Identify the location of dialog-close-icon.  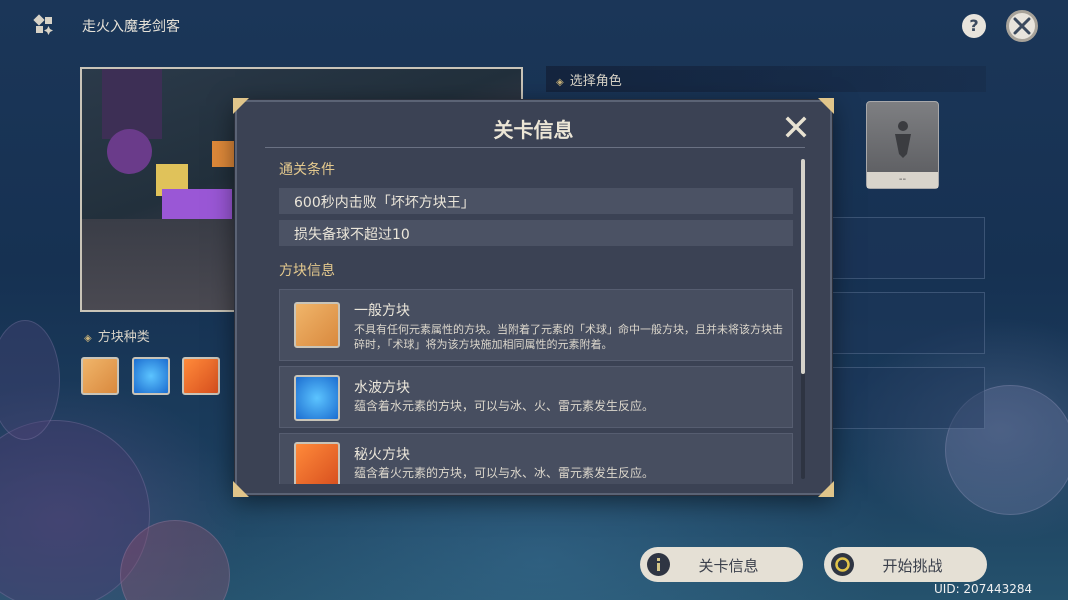
(796, 127).